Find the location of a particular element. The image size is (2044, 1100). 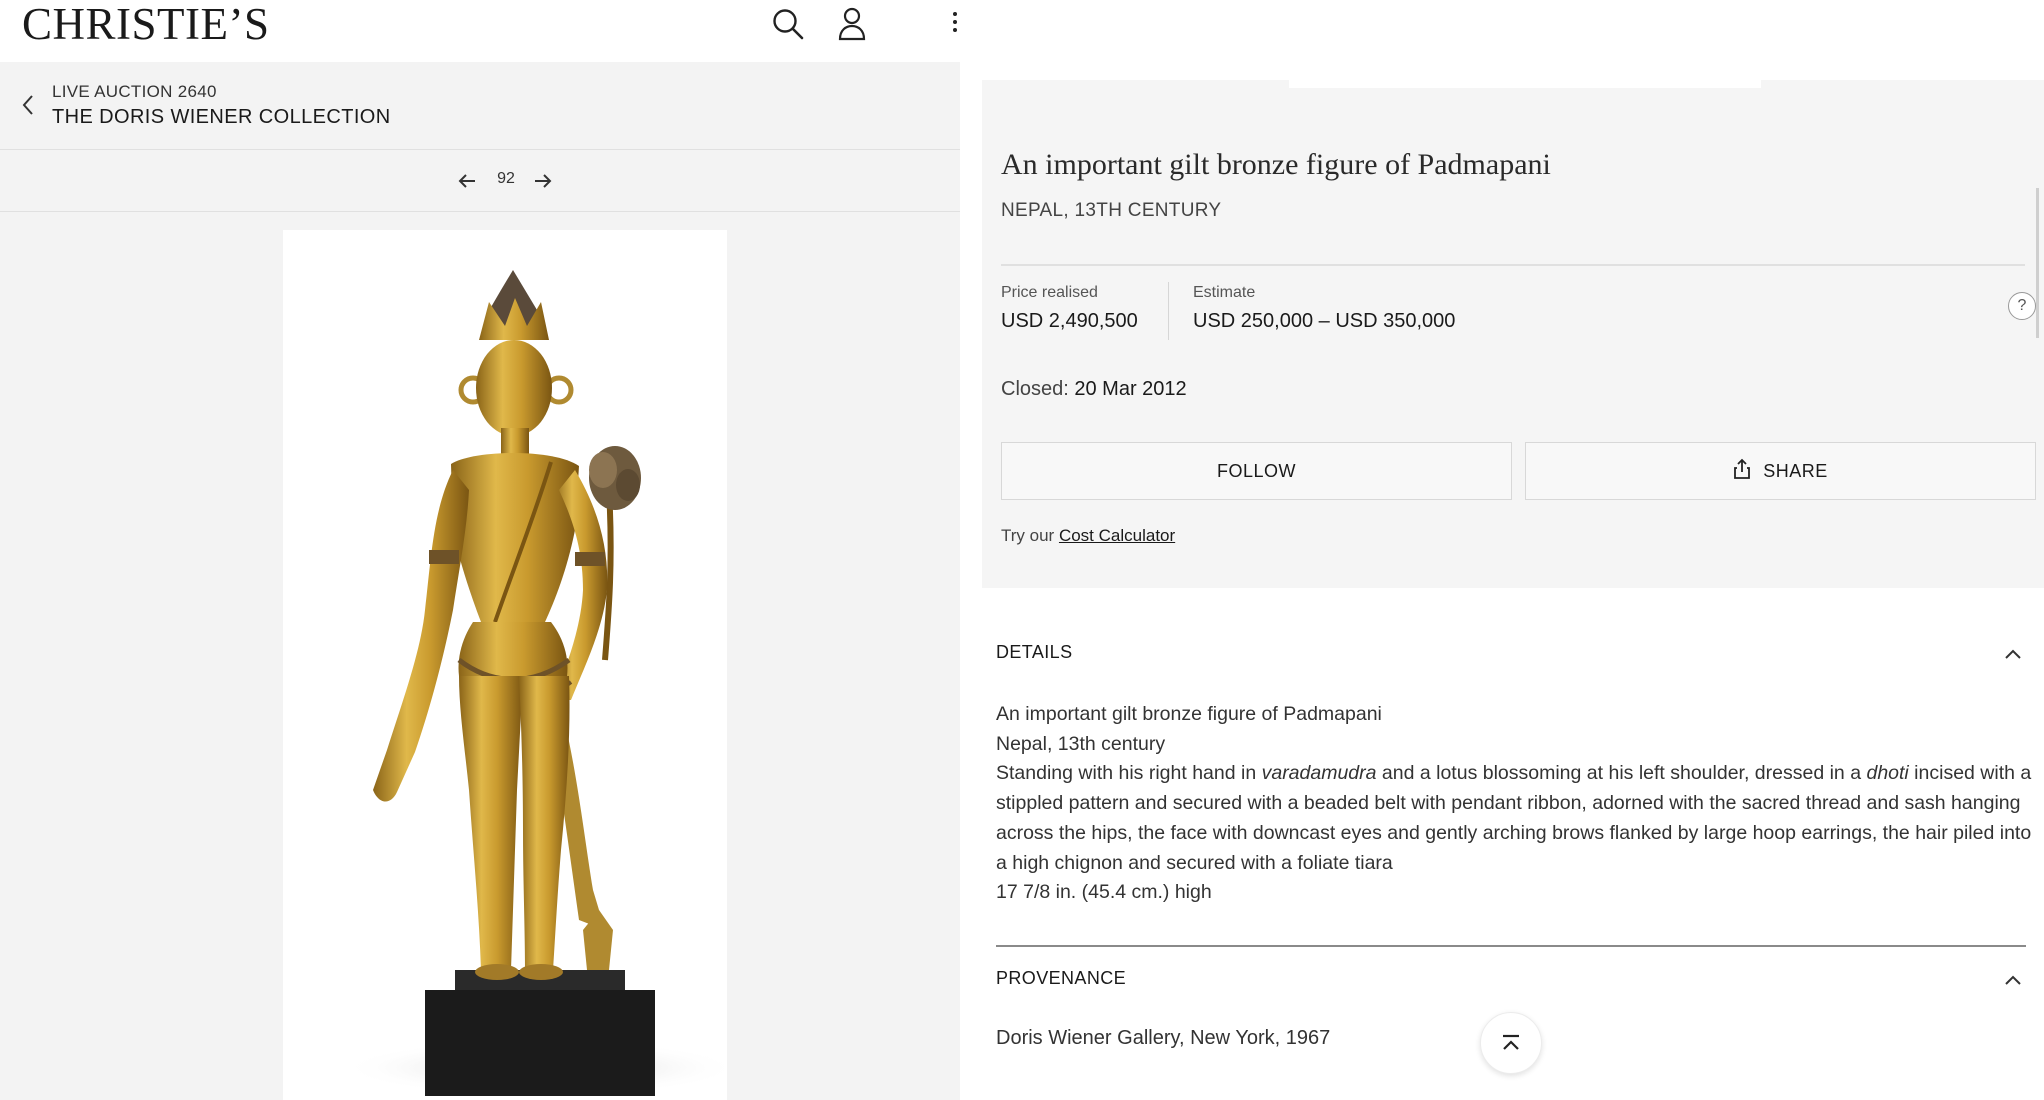

section-divider is located at coordinates (1511, 946).